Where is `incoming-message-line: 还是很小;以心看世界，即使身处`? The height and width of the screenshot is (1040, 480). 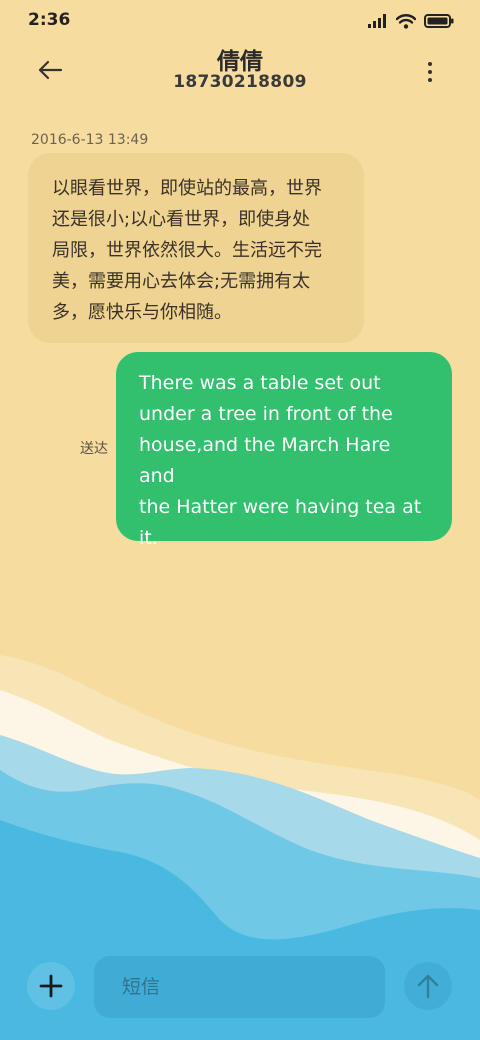
incoming-message-line: 还是很小;以心看世界，即使身处 is located at coordinates (181, 219).